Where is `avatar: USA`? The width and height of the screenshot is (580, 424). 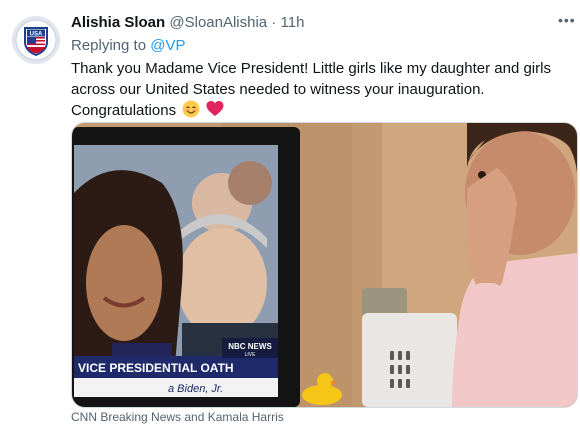
avatar: USA is located at coordinates (36, 40).